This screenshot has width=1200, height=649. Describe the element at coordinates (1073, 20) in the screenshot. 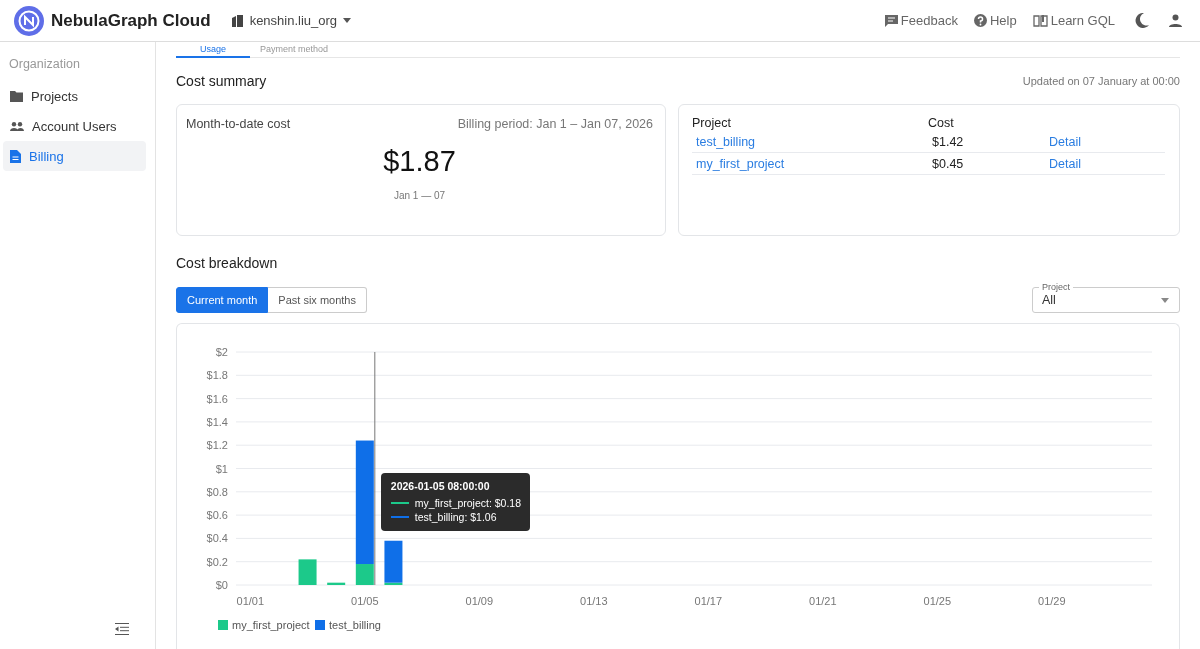

I see `header-link: Learn GQL` at that location.